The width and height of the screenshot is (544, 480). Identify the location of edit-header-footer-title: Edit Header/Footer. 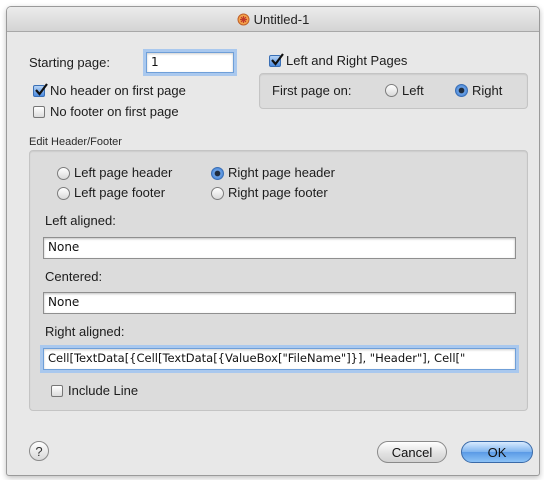
(75, 142).